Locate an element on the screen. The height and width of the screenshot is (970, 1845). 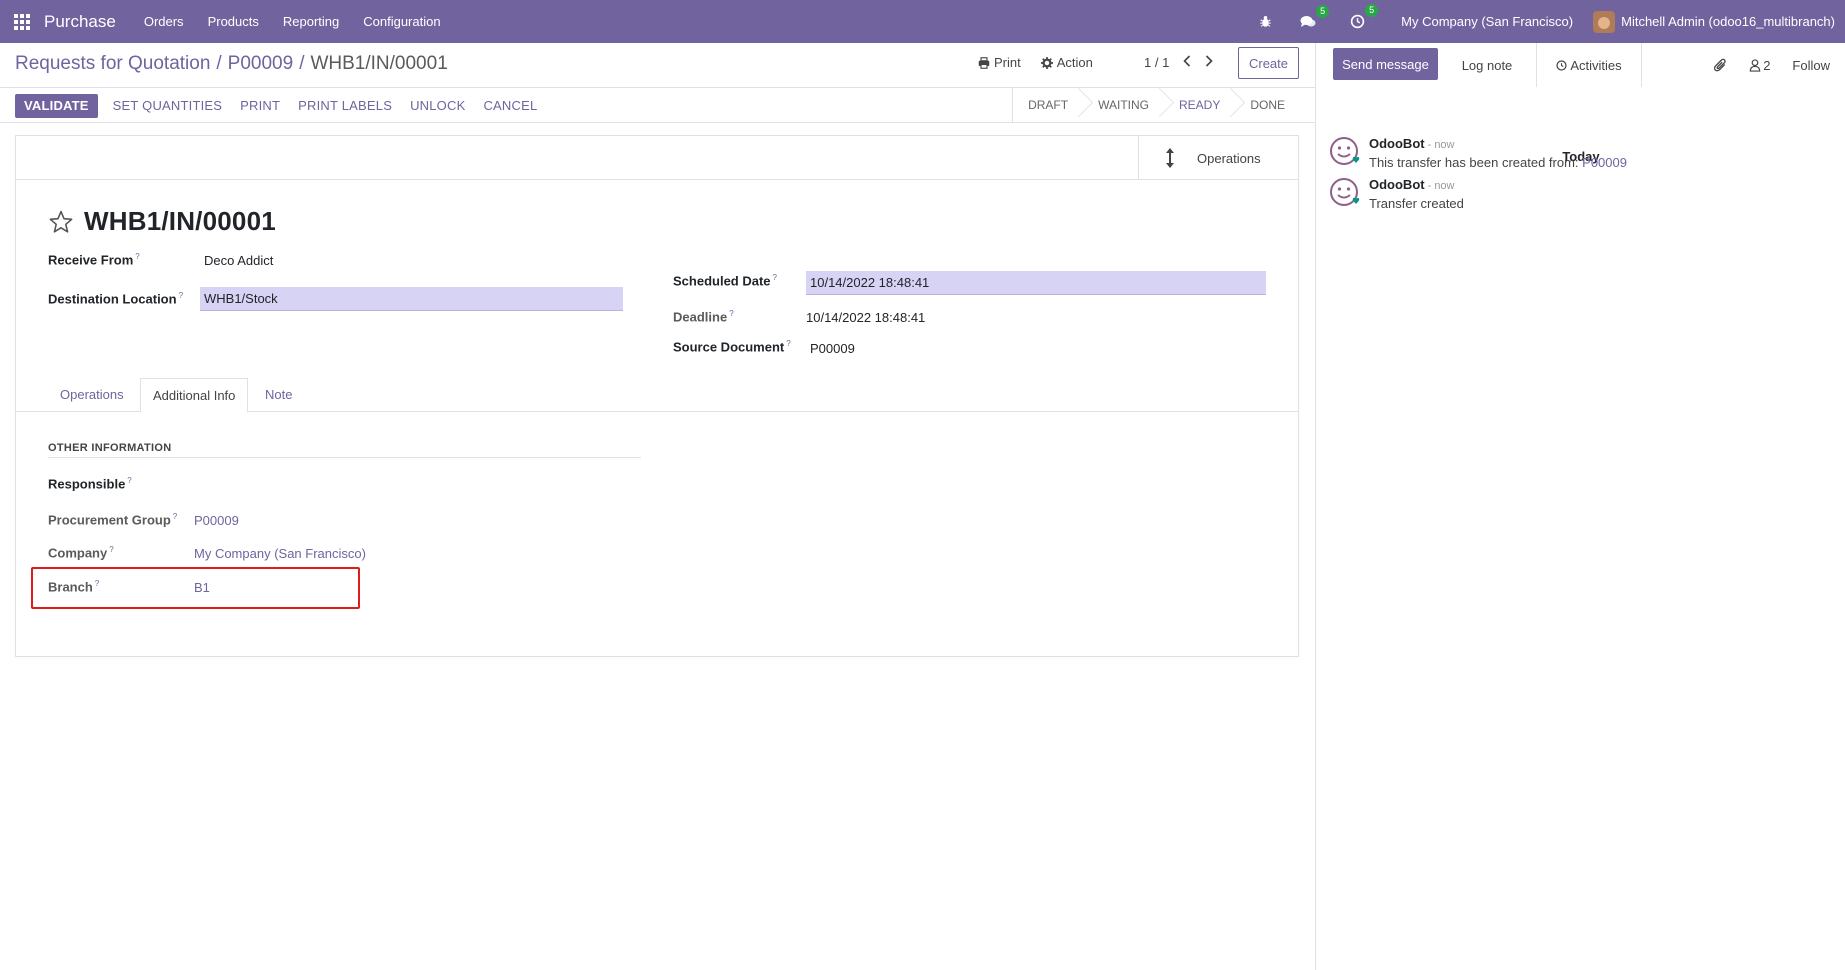
activities-button: Activities is located at coordinates (1589, 65).